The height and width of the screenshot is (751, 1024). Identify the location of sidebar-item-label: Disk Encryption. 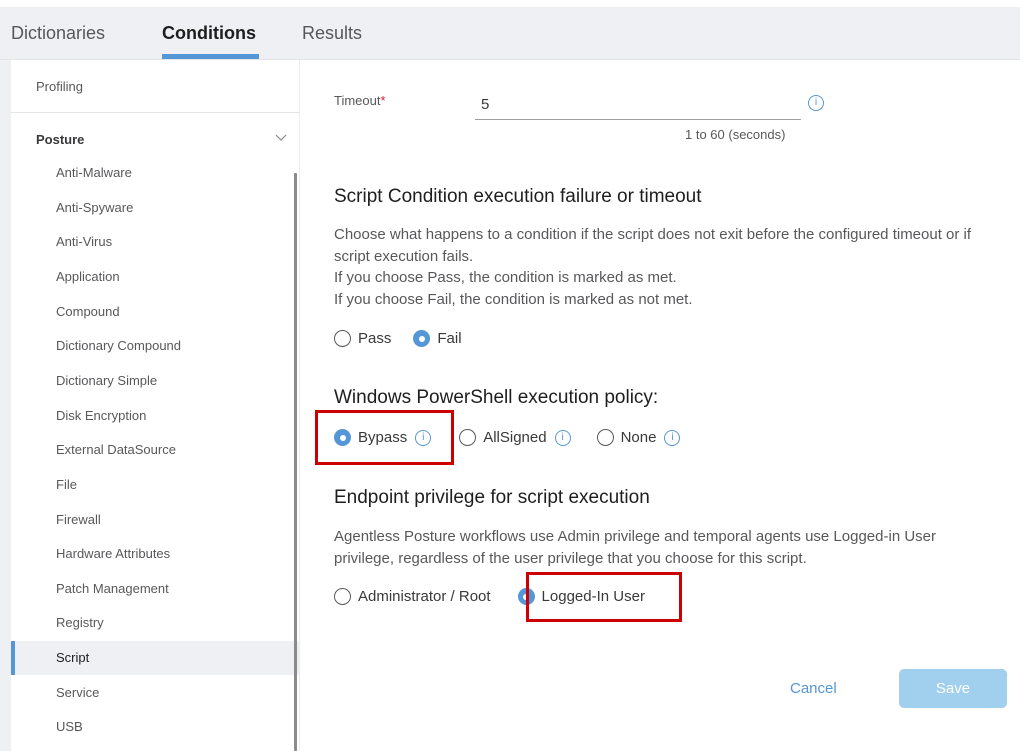
(101, 415).